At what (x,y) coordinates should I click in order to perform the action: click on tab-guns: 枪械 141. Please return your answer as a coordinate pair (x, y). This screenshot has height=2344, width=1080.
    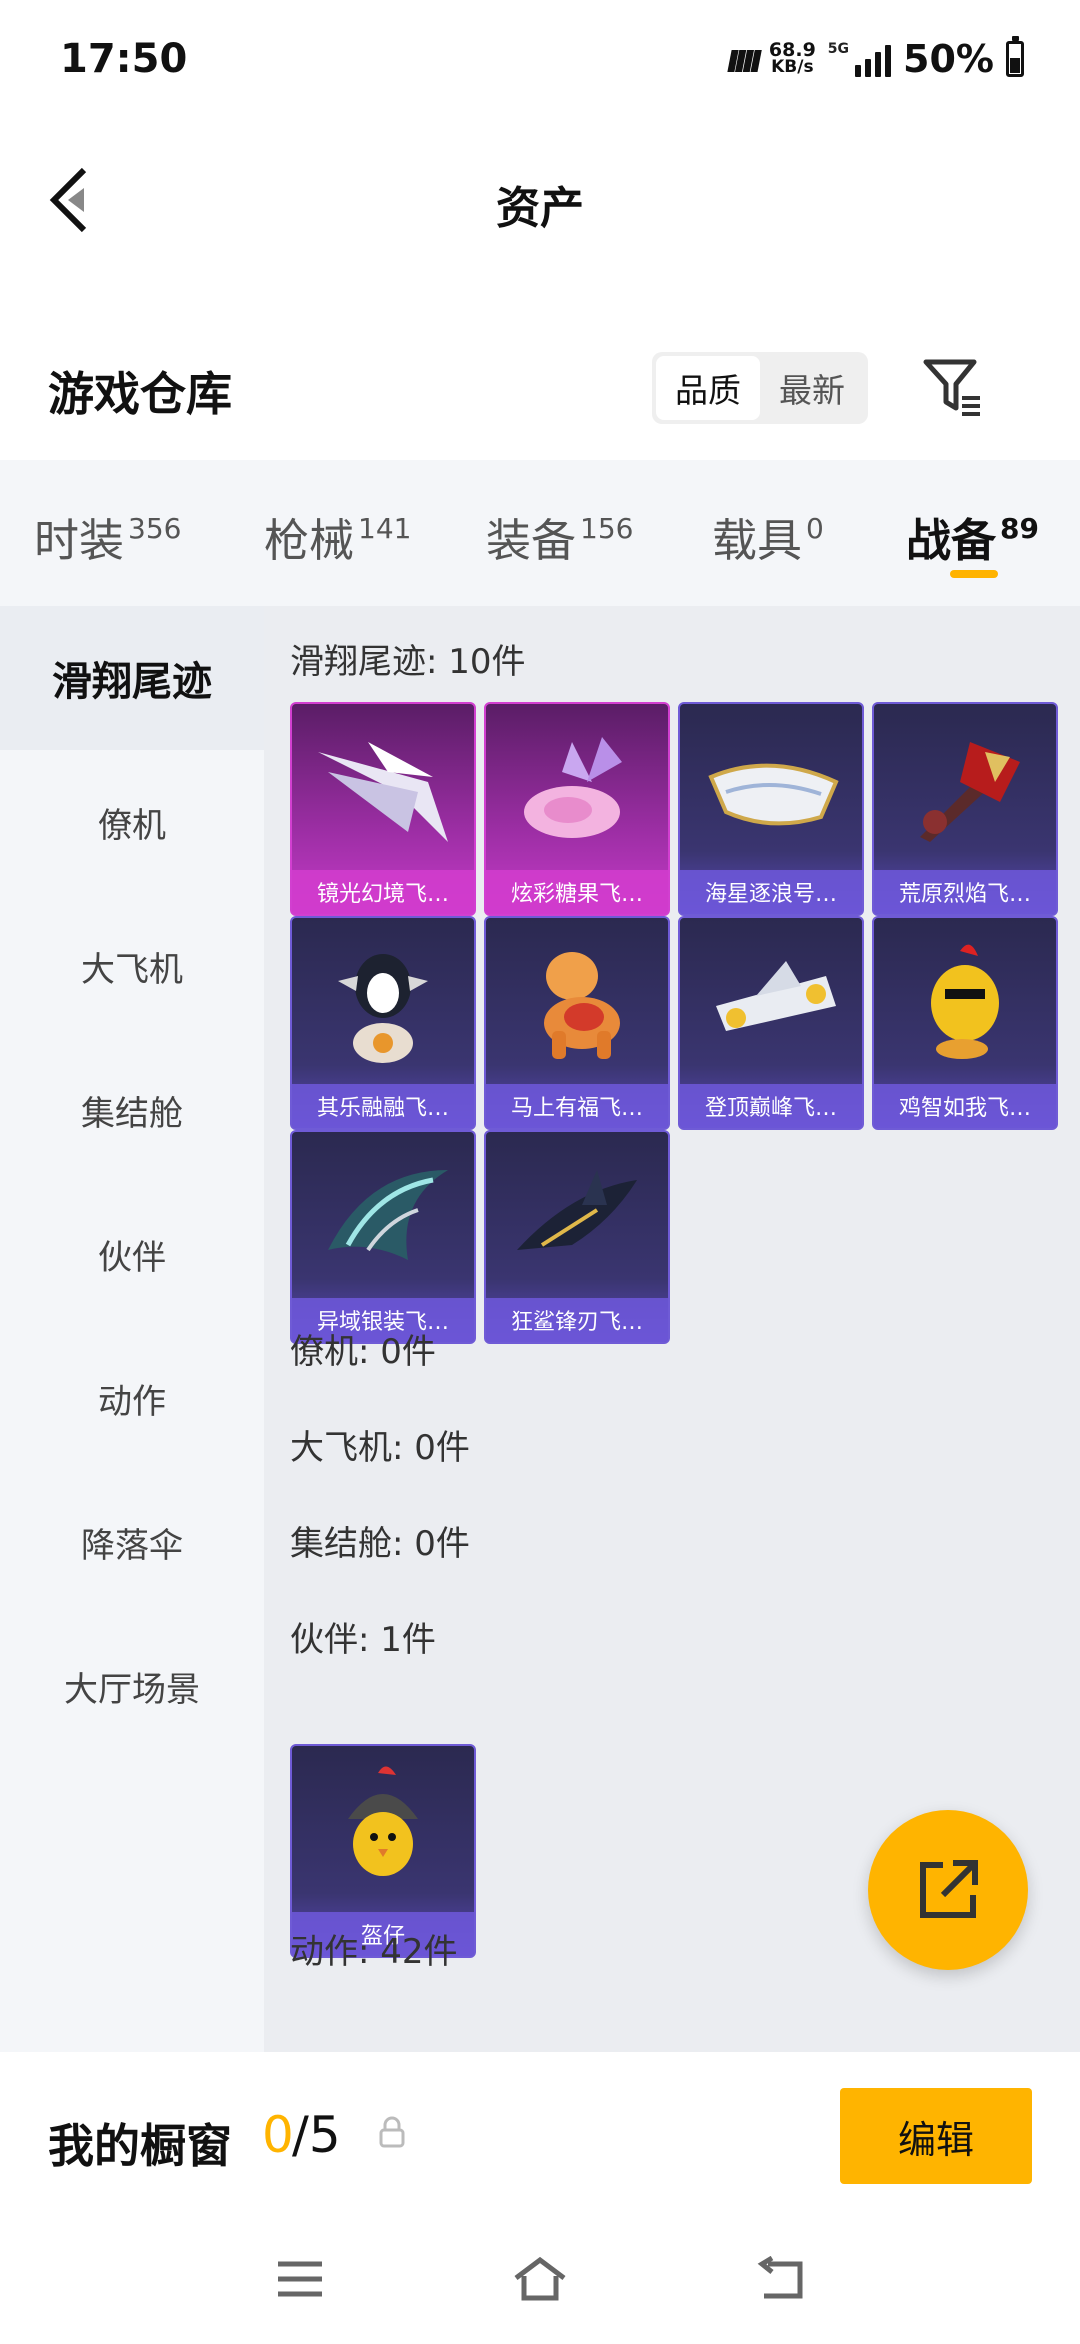
    Looking at the image, I should click on (337, 536).